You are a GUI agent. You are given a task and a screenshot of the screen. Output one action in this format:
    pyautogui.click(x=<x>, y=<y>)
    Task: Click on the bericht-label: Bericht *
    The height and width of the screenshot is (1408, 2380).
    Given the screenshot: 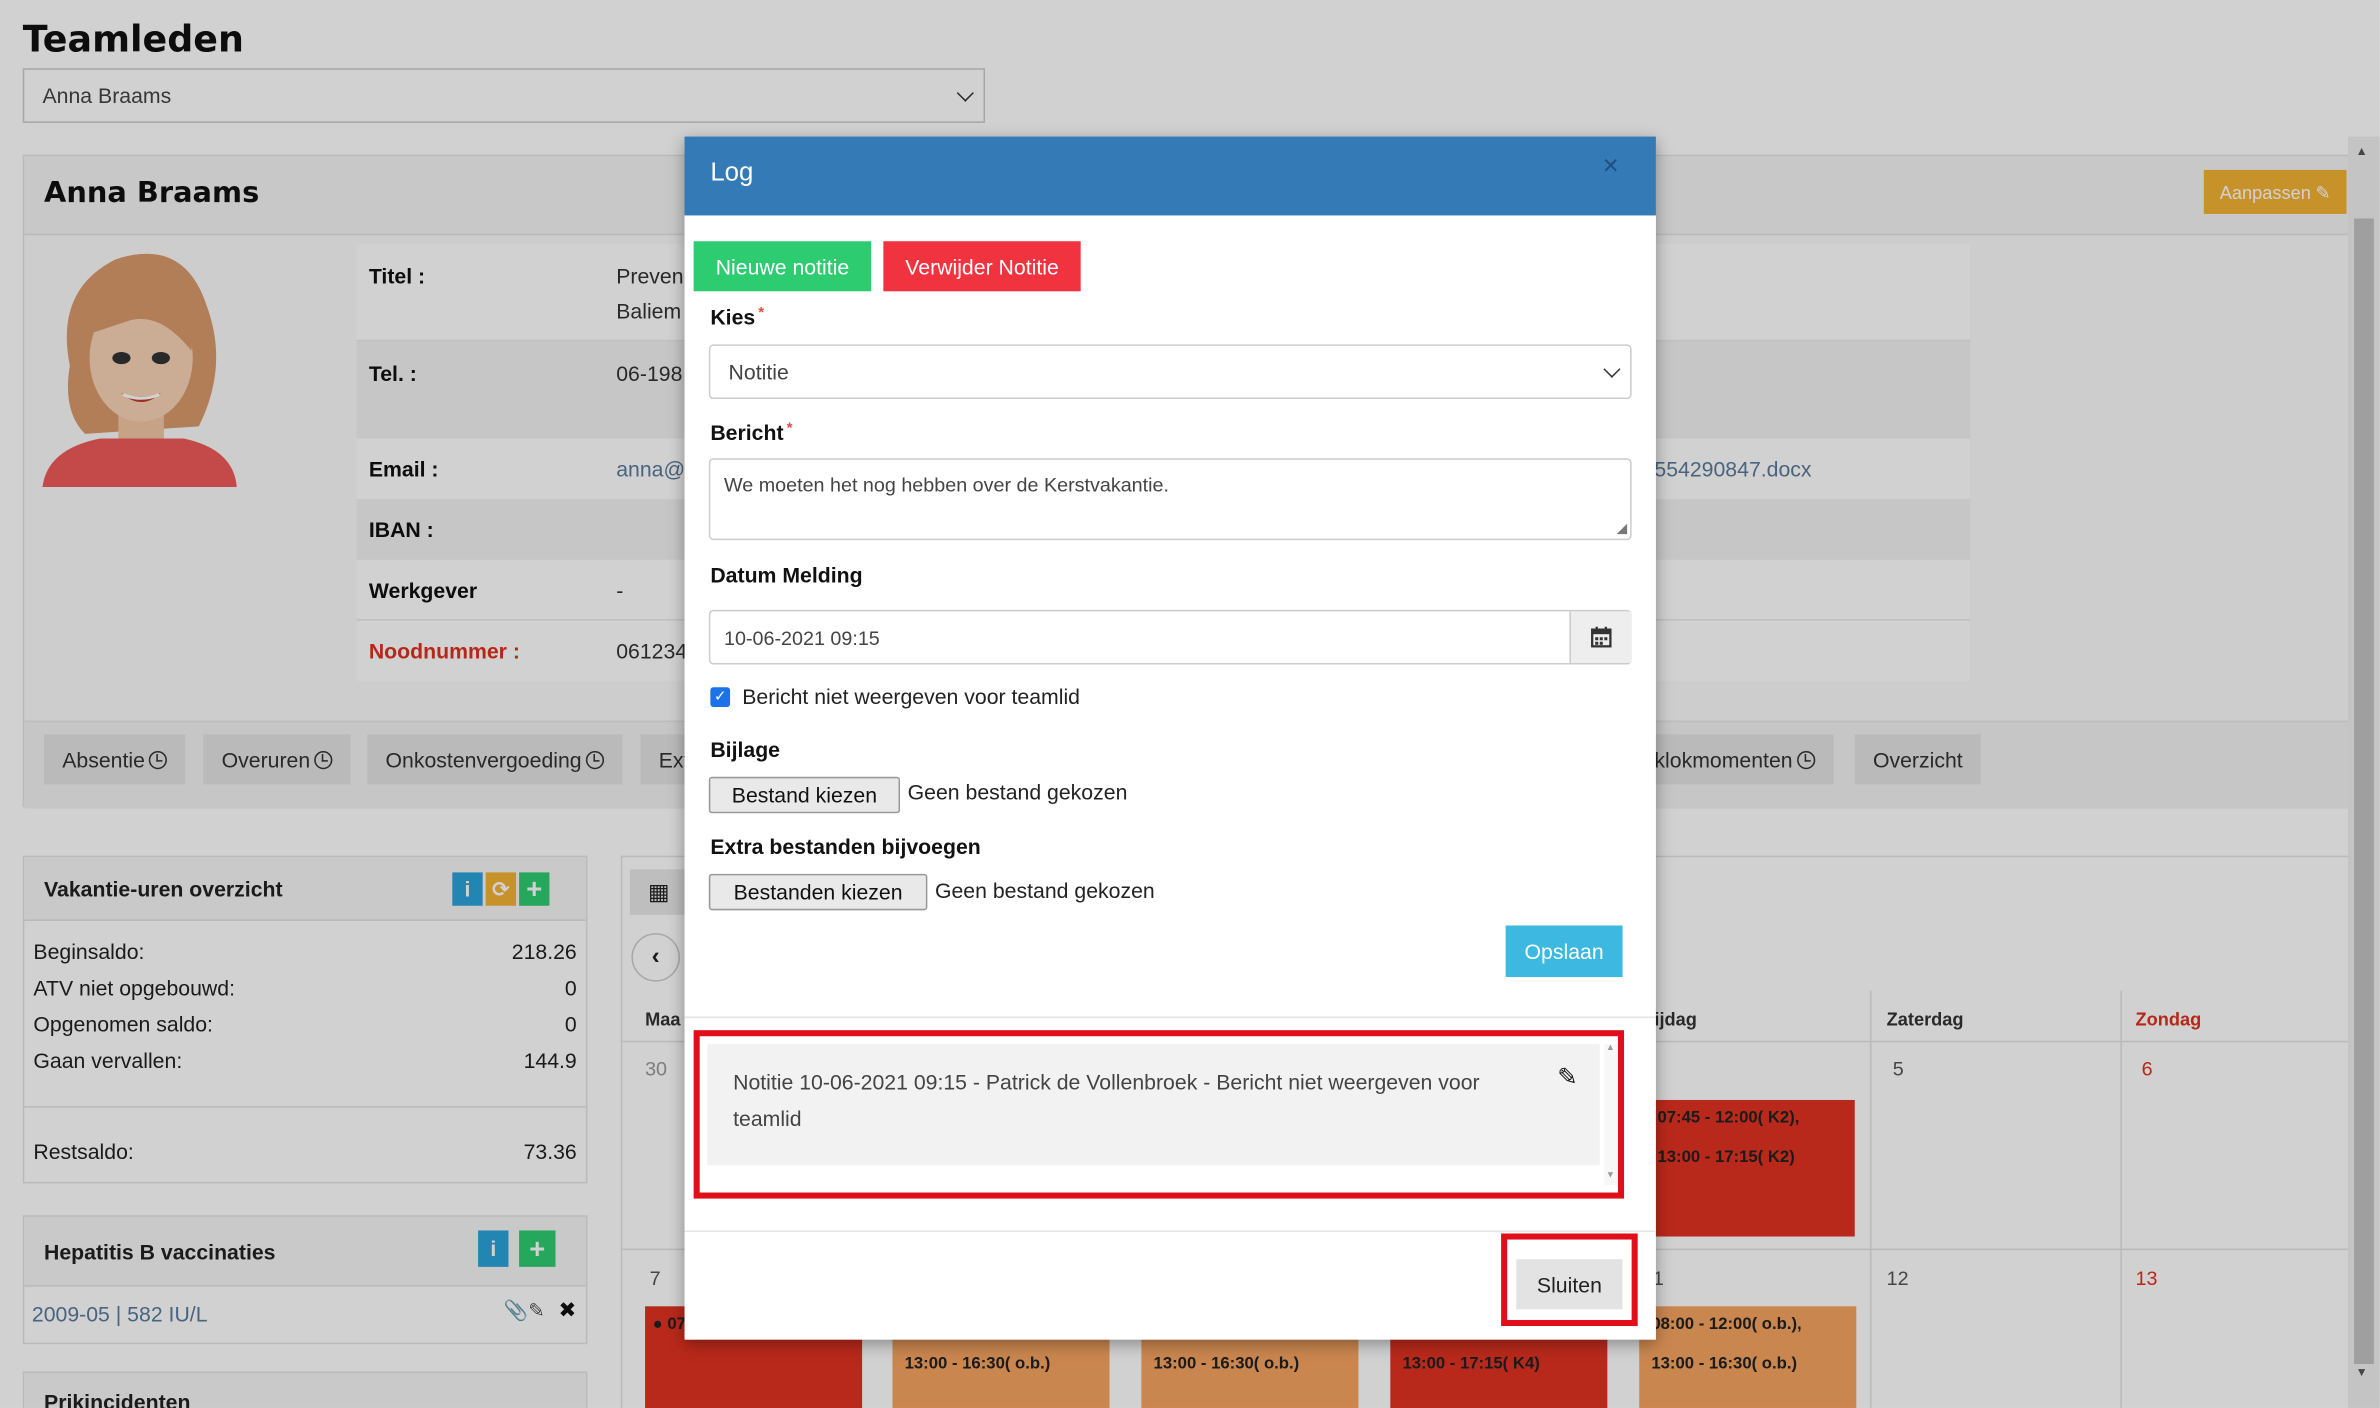 What is the action you would take?
    pyautogui.click(x=751, y=432)
    